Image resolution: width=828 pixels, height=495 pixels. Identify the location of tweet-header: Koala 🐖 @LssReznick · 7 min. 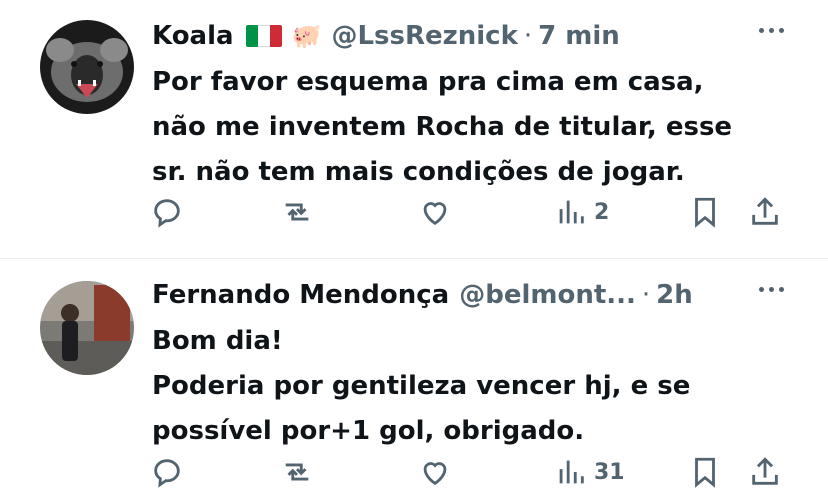
(475, 36).